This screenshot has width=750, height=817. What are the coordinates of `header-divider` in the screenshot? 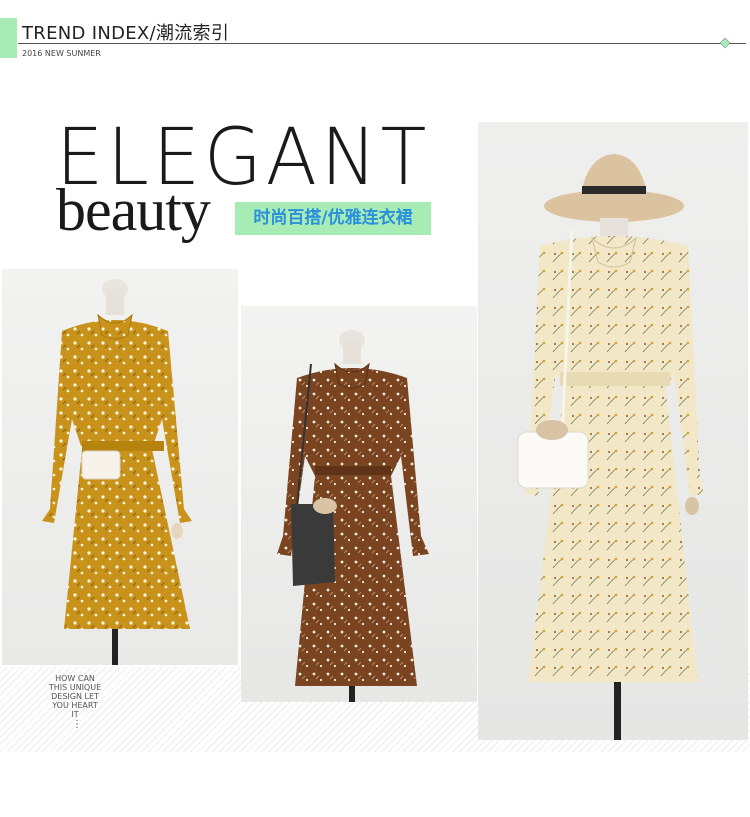 It's located at (382, 43).